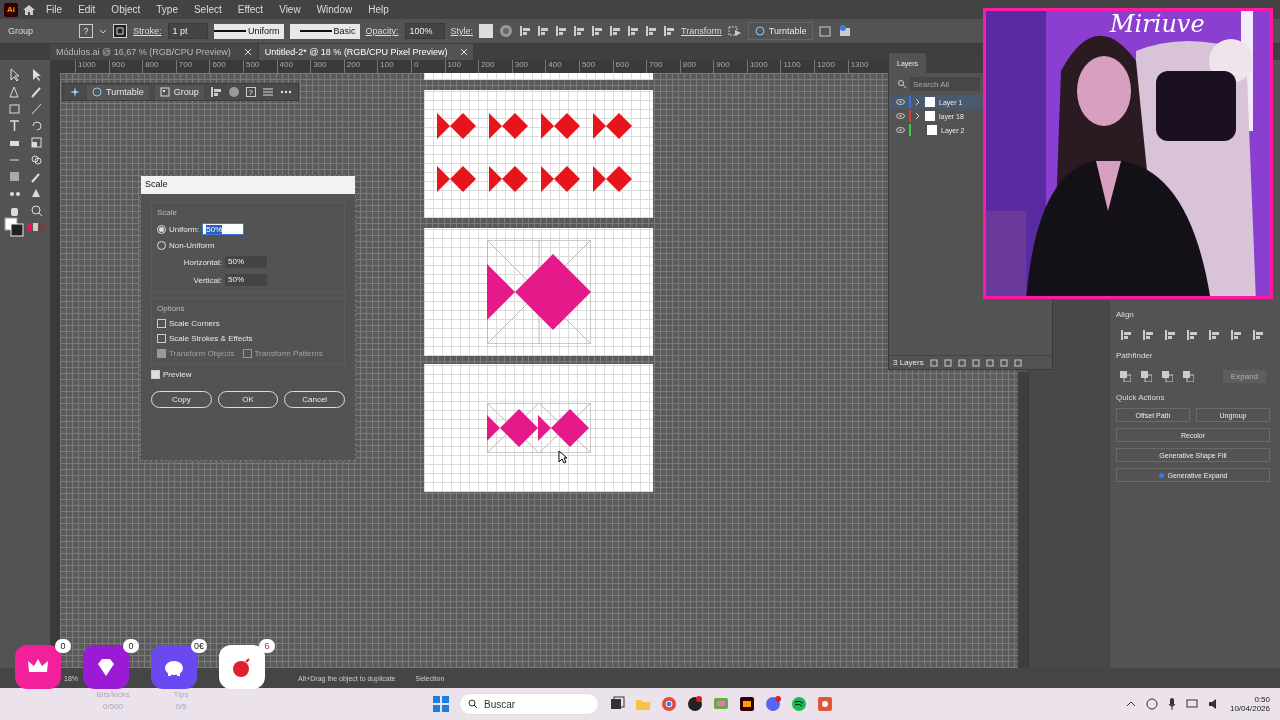 The width and height of the screenshot is (1280, 720). I want to click on app-logo: Ai, so click(11, 9).